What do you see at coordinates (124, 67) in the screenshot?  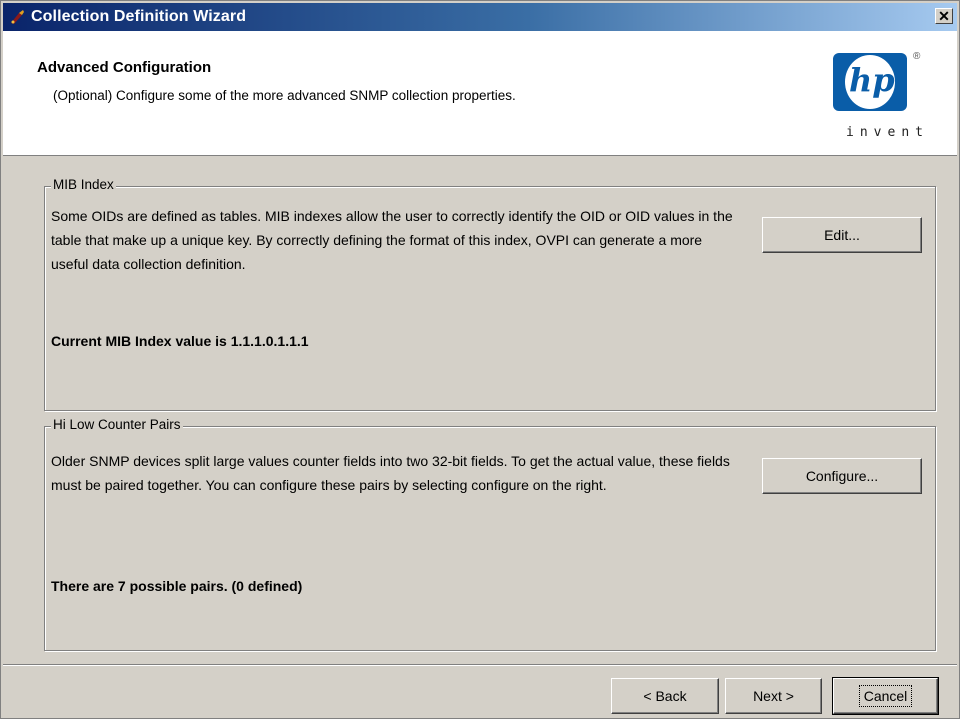 I see `page-title: Advanced Configuration` at bounding box center [124, 67].